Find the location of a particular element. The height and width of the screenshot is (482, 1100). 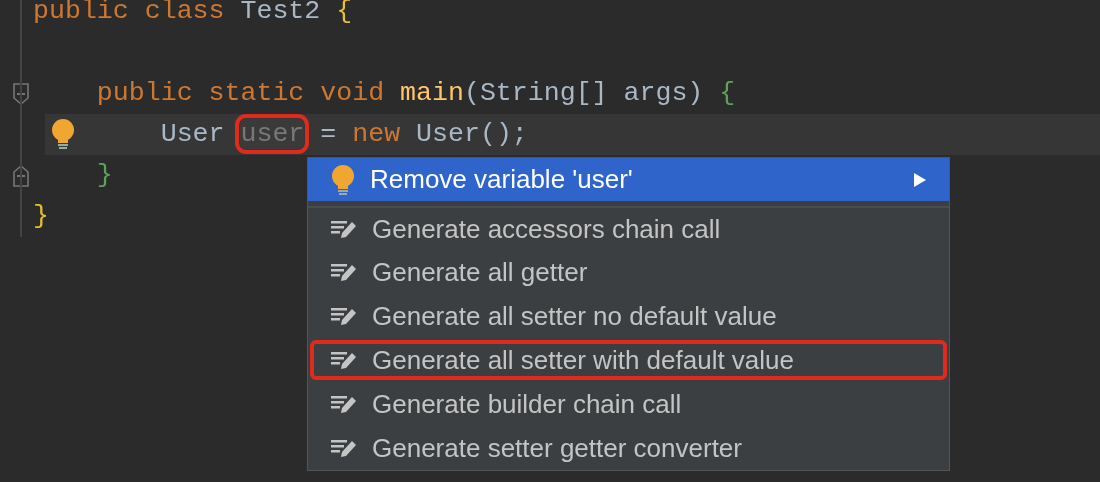

menu-item: Generate builder chain call is located at coordinates (628, 404).